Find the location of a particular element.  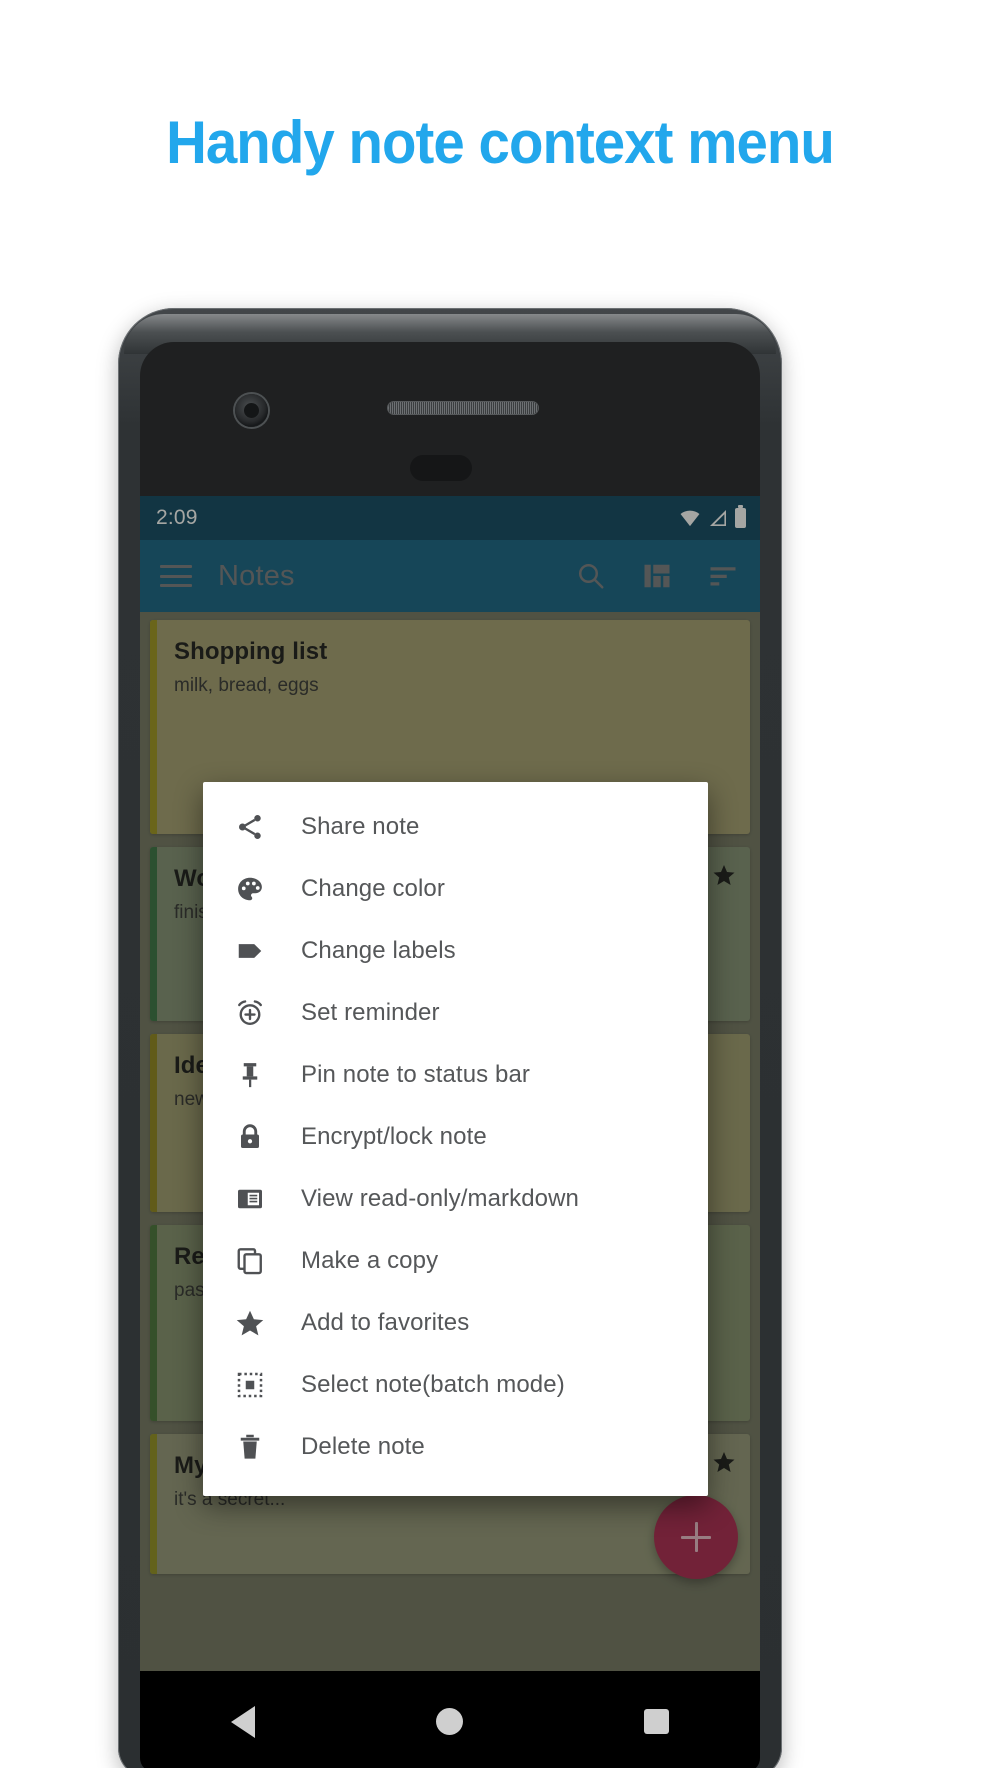

menu-item-label: Change color is located at coordinates (373, 888).